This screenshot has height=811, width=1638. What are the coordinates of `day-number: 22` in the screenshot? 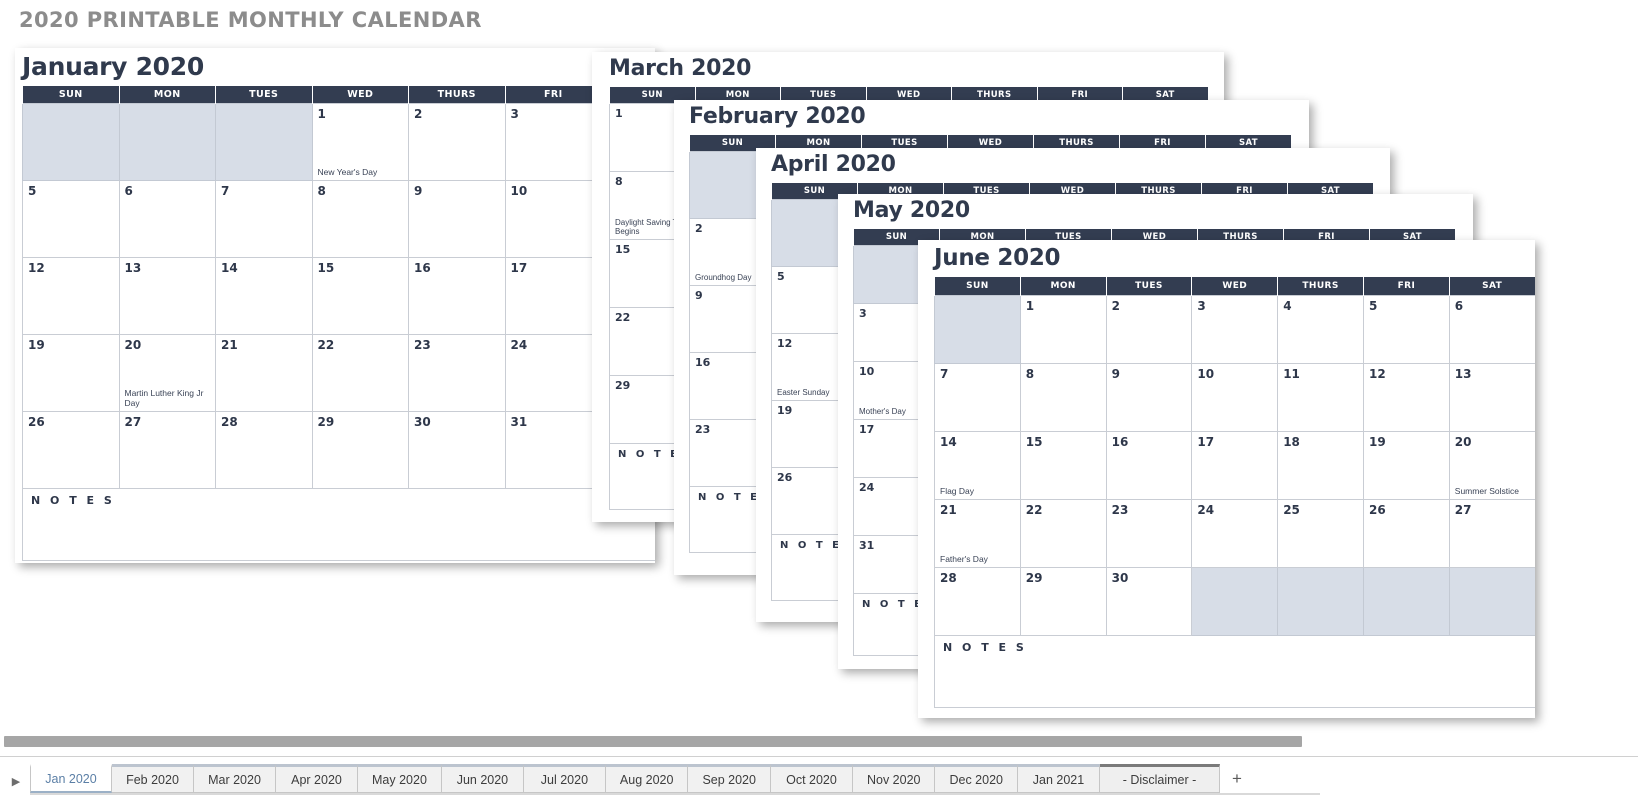 It's located at (1034, 509).